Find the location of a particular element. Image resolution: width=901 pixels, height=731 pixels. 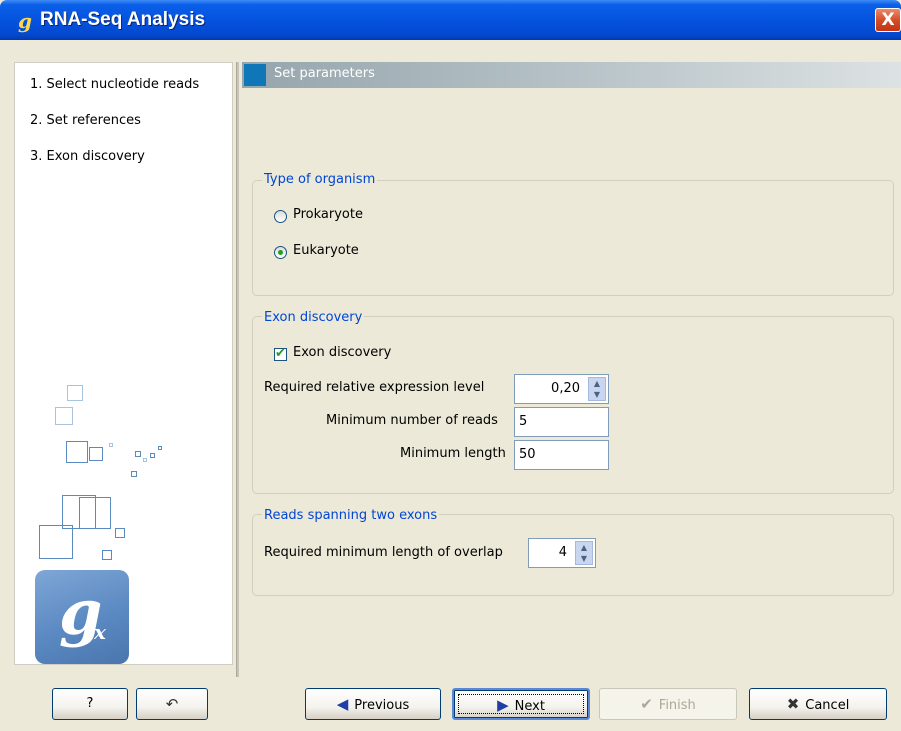

overlap-length-spinner: 4 ▲ ▼ is located at coordinates (562, 553).